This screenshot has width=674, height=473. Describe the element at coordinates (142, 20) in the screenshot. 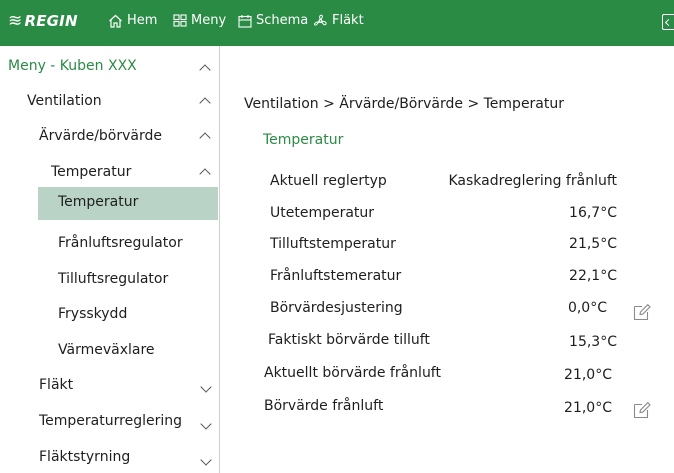

I see `nav-home-label: Hem` at that location.